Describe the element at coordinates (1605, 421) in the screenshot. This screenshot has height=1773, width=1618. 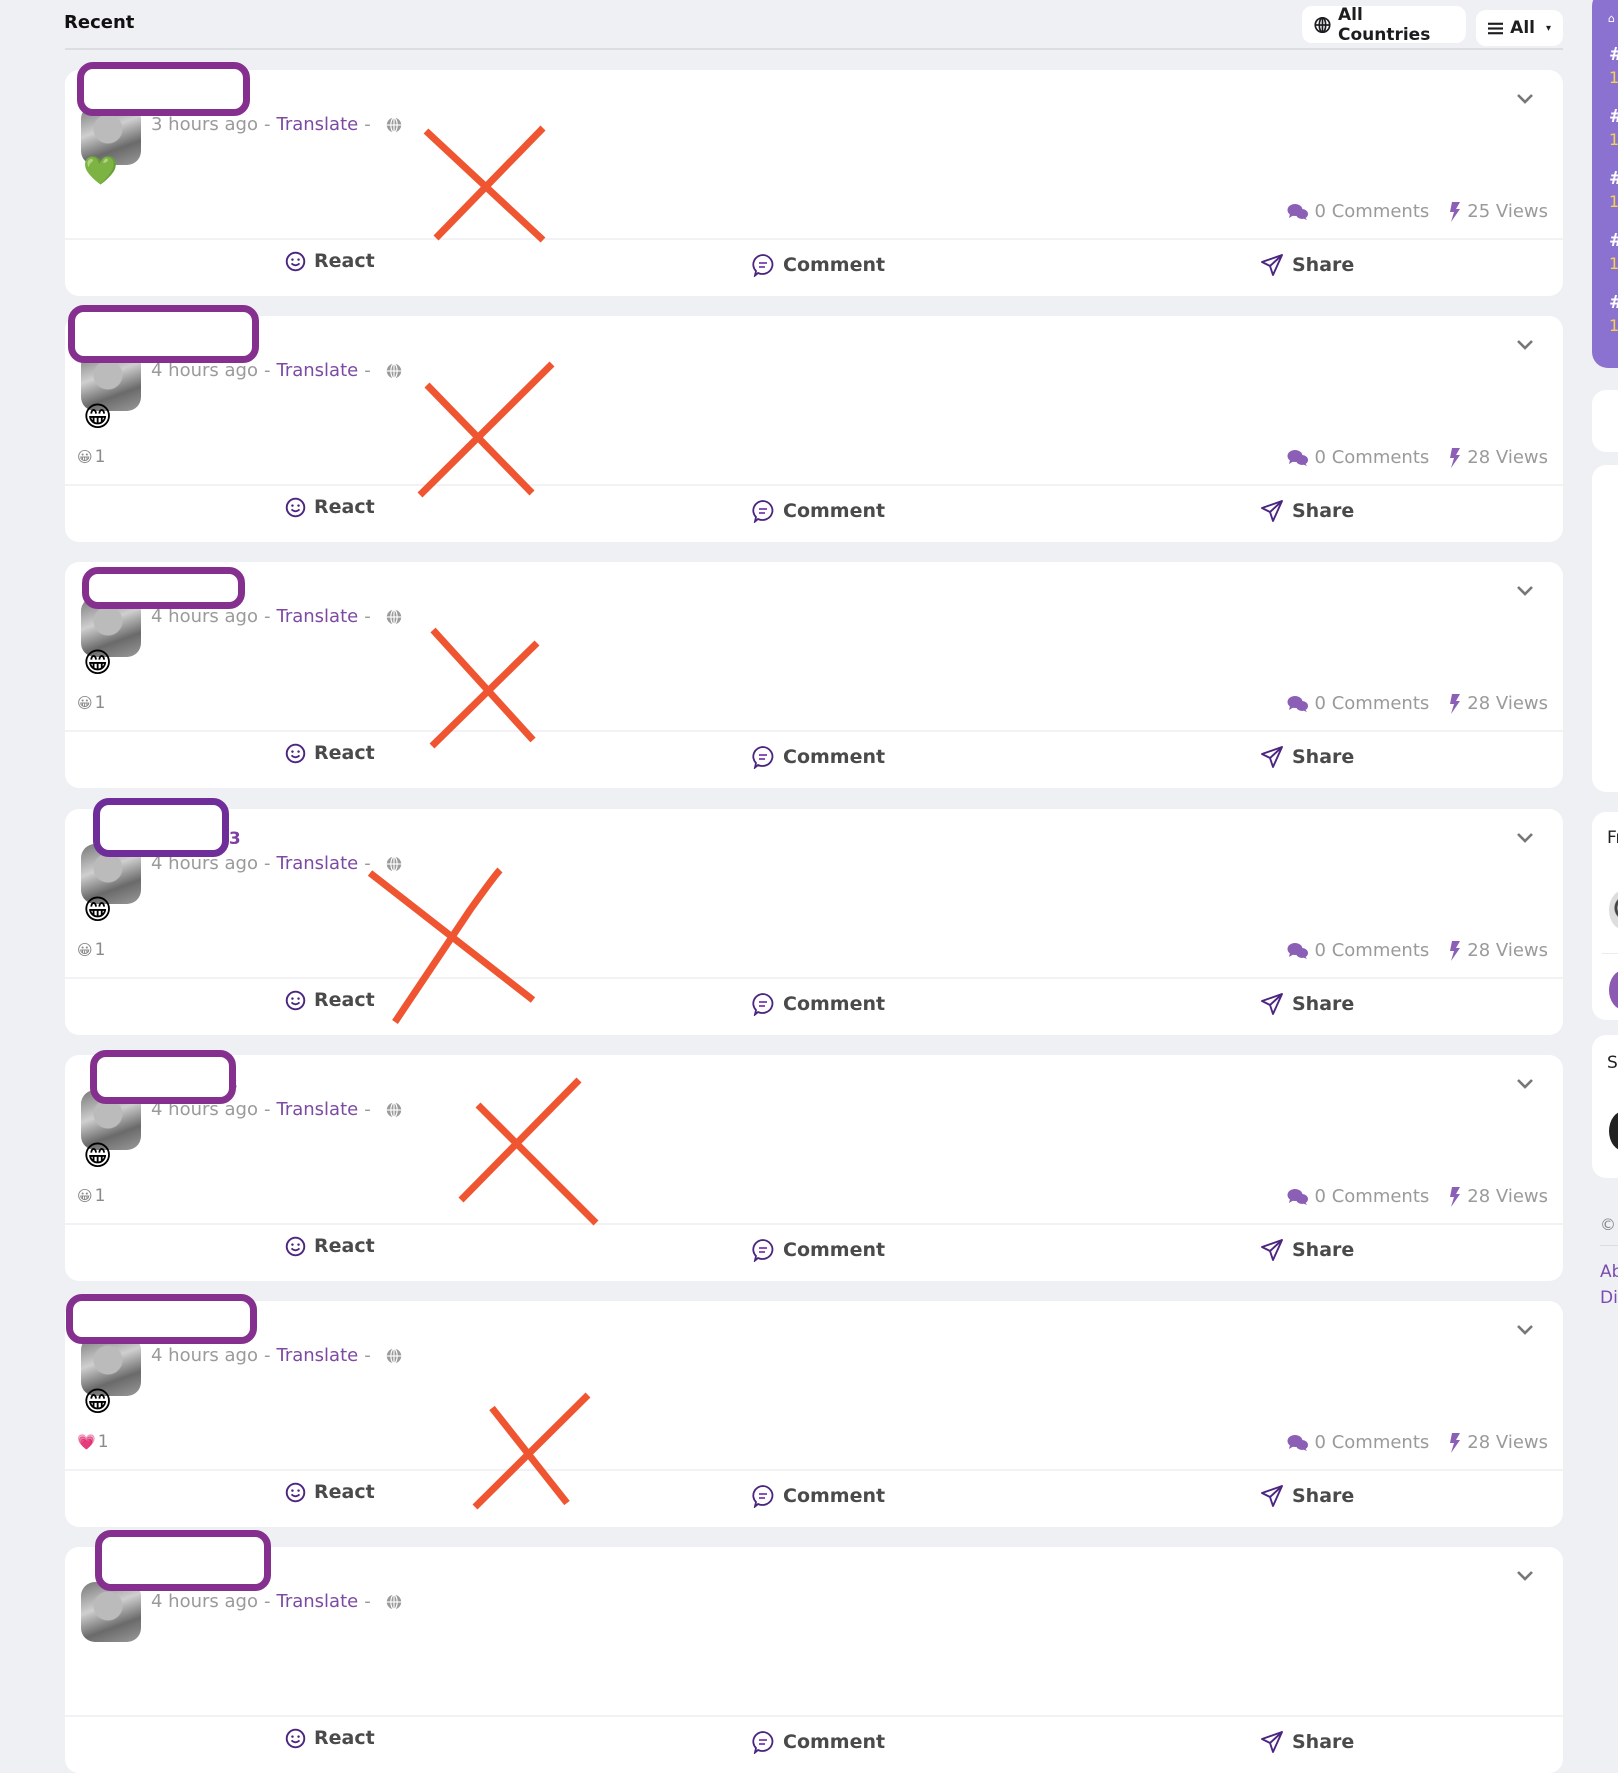
I see `sidebar-widget-empty` at that location.